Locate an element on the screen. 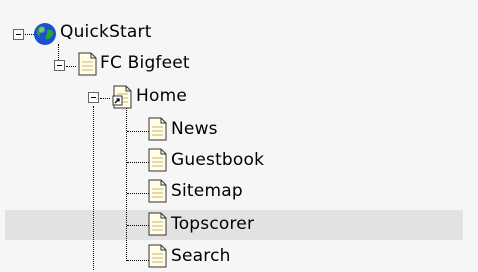  tree-node-sitemap: Sitemap is located at coordinates (150, 192).